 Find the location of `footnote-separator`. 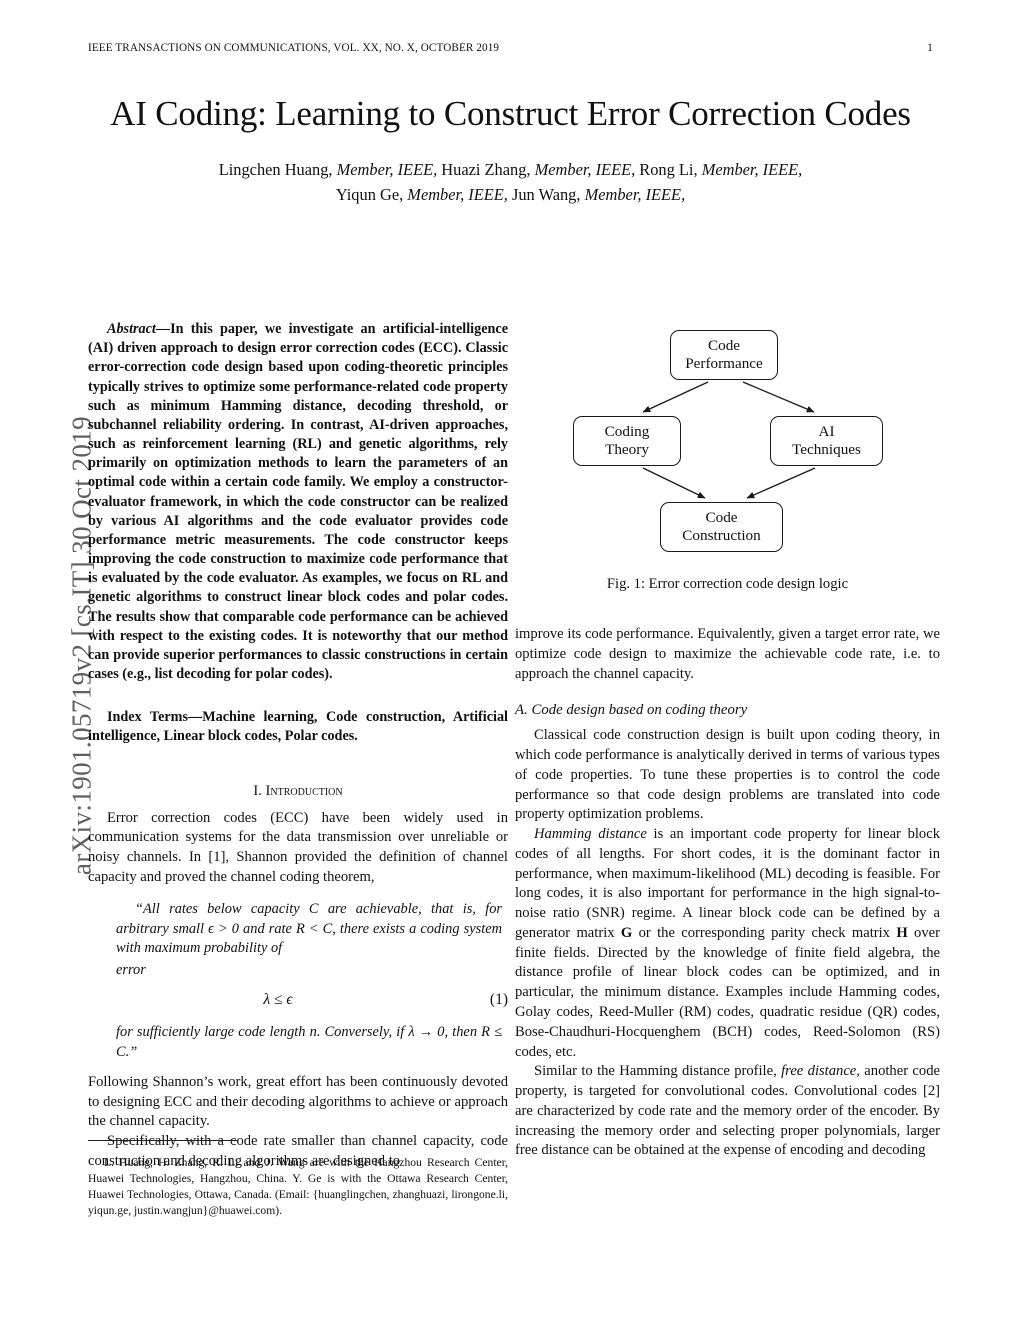

footnote-separator is located at coordinates (163, 1140).